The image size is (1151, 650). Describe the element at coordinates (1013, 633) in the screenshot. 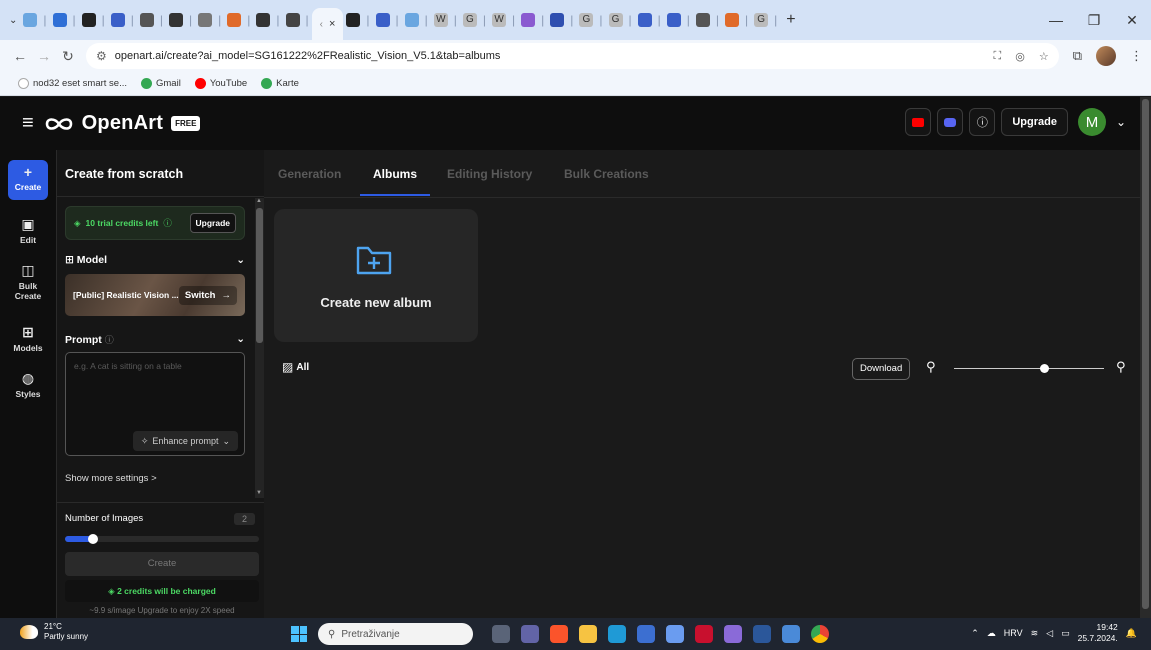

I see `language-indicator: HRV` at that location.